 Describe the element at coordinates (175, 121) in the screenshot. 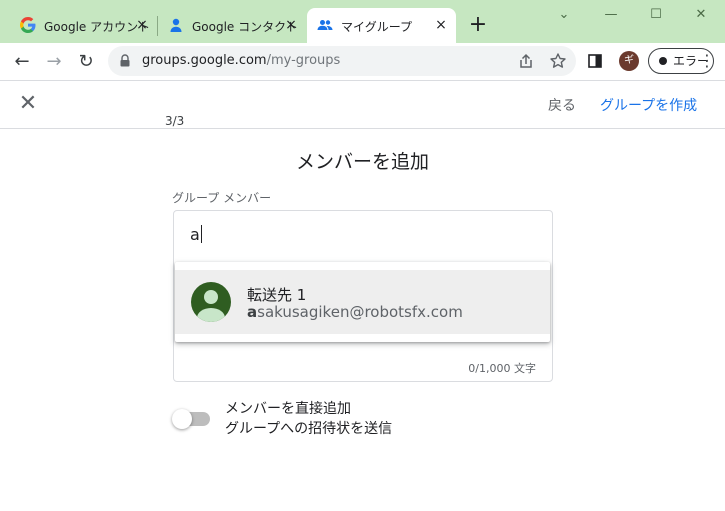

I see `step-indicator: 3/3` at that location.